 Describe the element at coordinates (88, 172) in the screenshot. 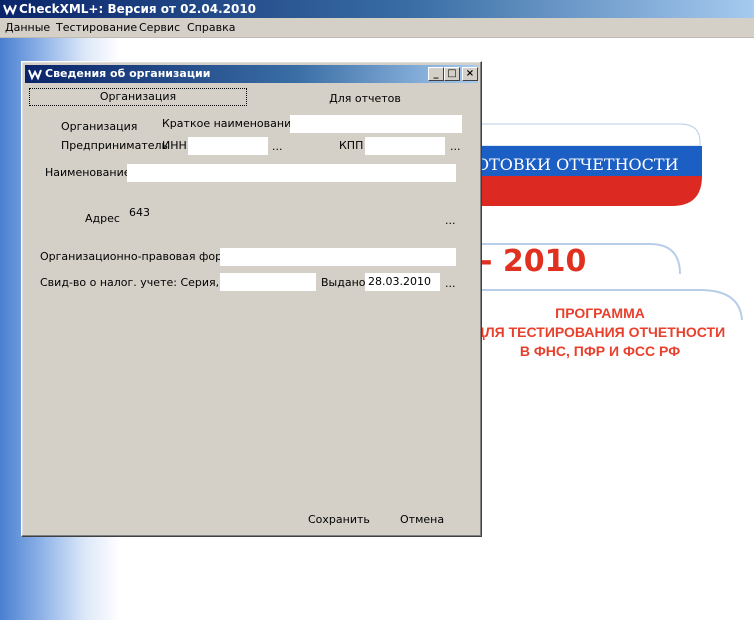

I see `name-label: Наименование` at that location.